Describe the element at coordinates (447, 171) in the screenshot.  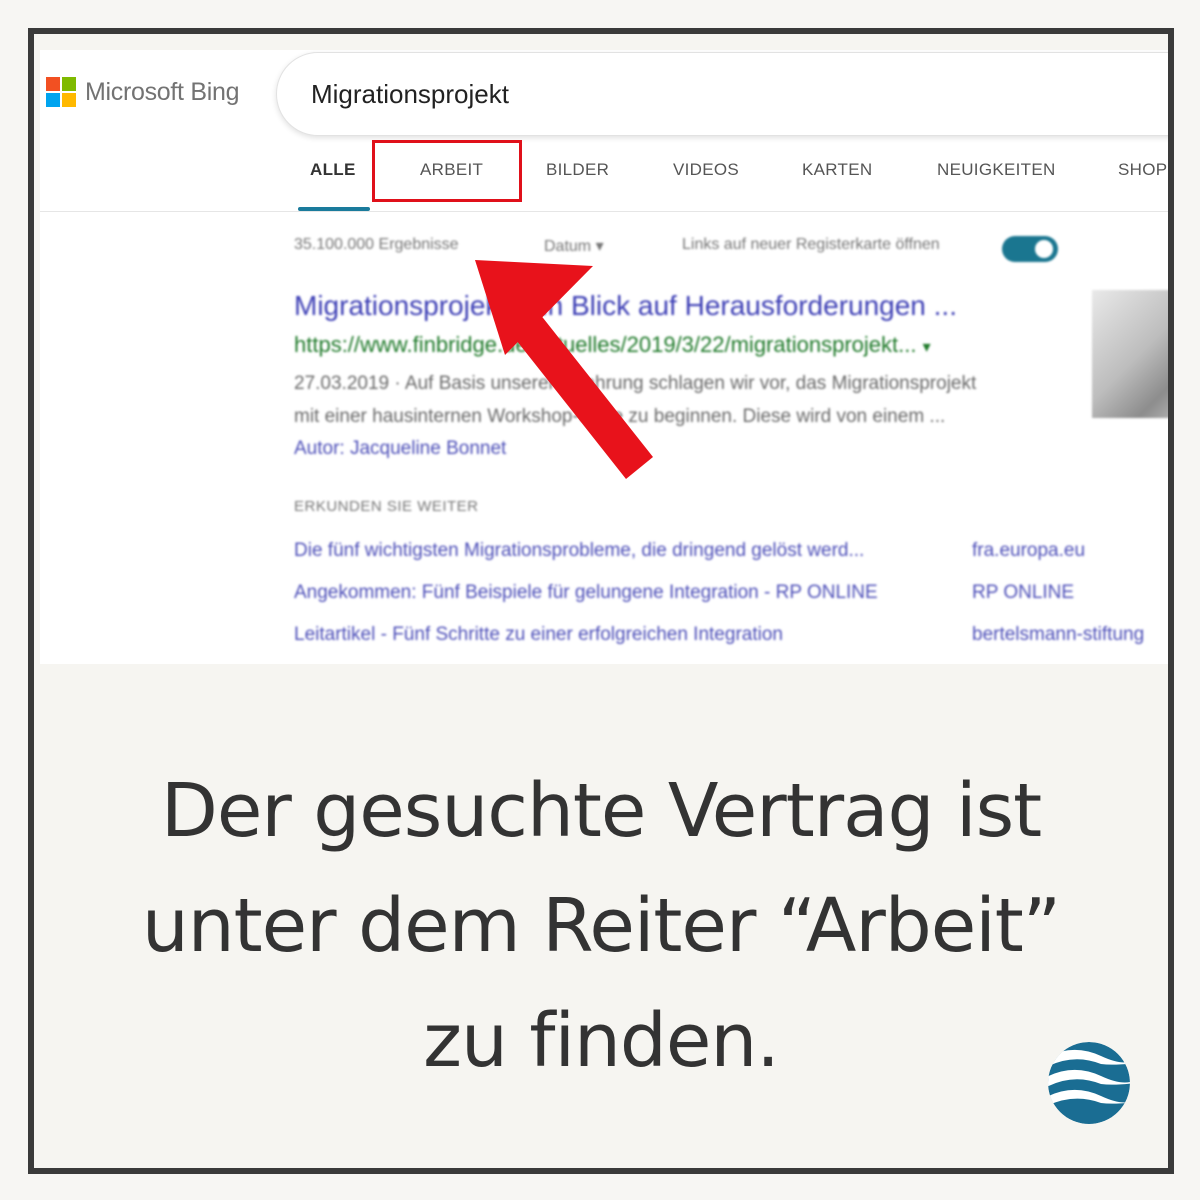
I see `arbeit-highlight-box` at that location.